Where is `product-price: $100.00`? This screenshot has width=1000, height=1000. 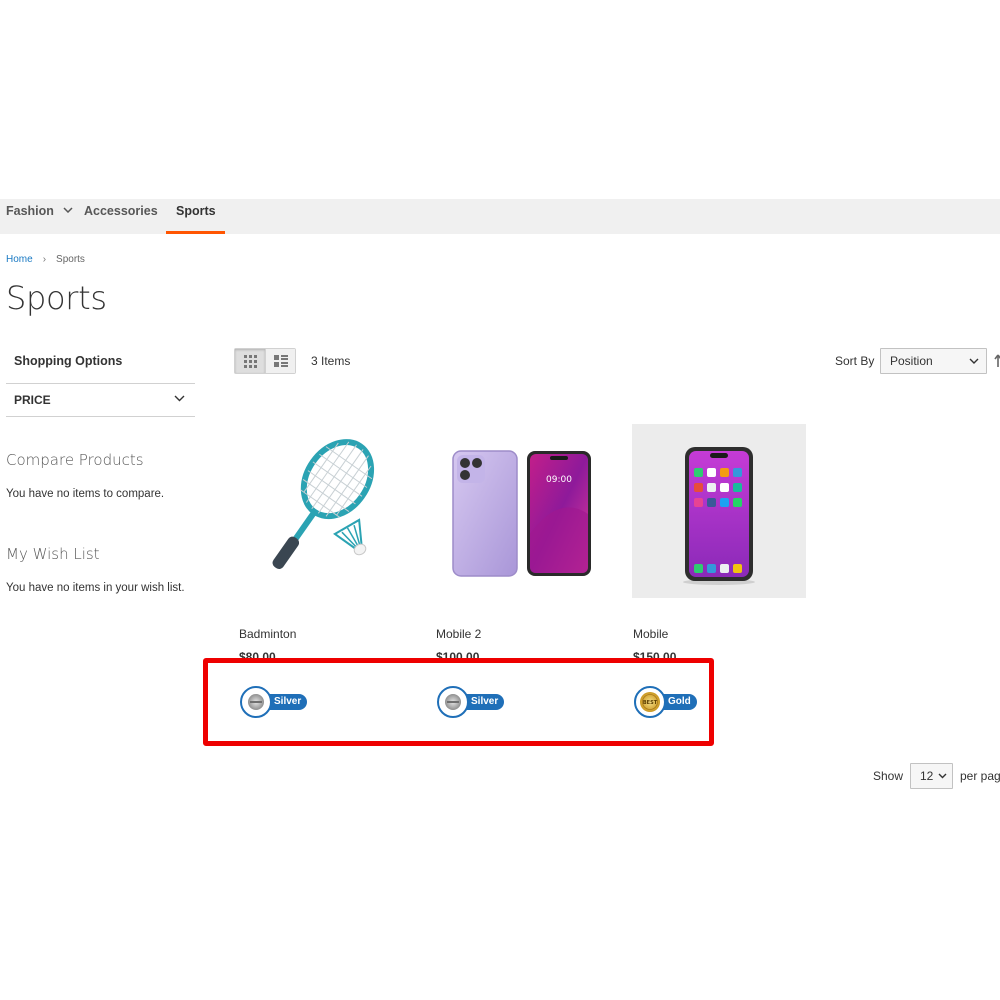 product-price: $100.00 is located at coordinates (458, 657).